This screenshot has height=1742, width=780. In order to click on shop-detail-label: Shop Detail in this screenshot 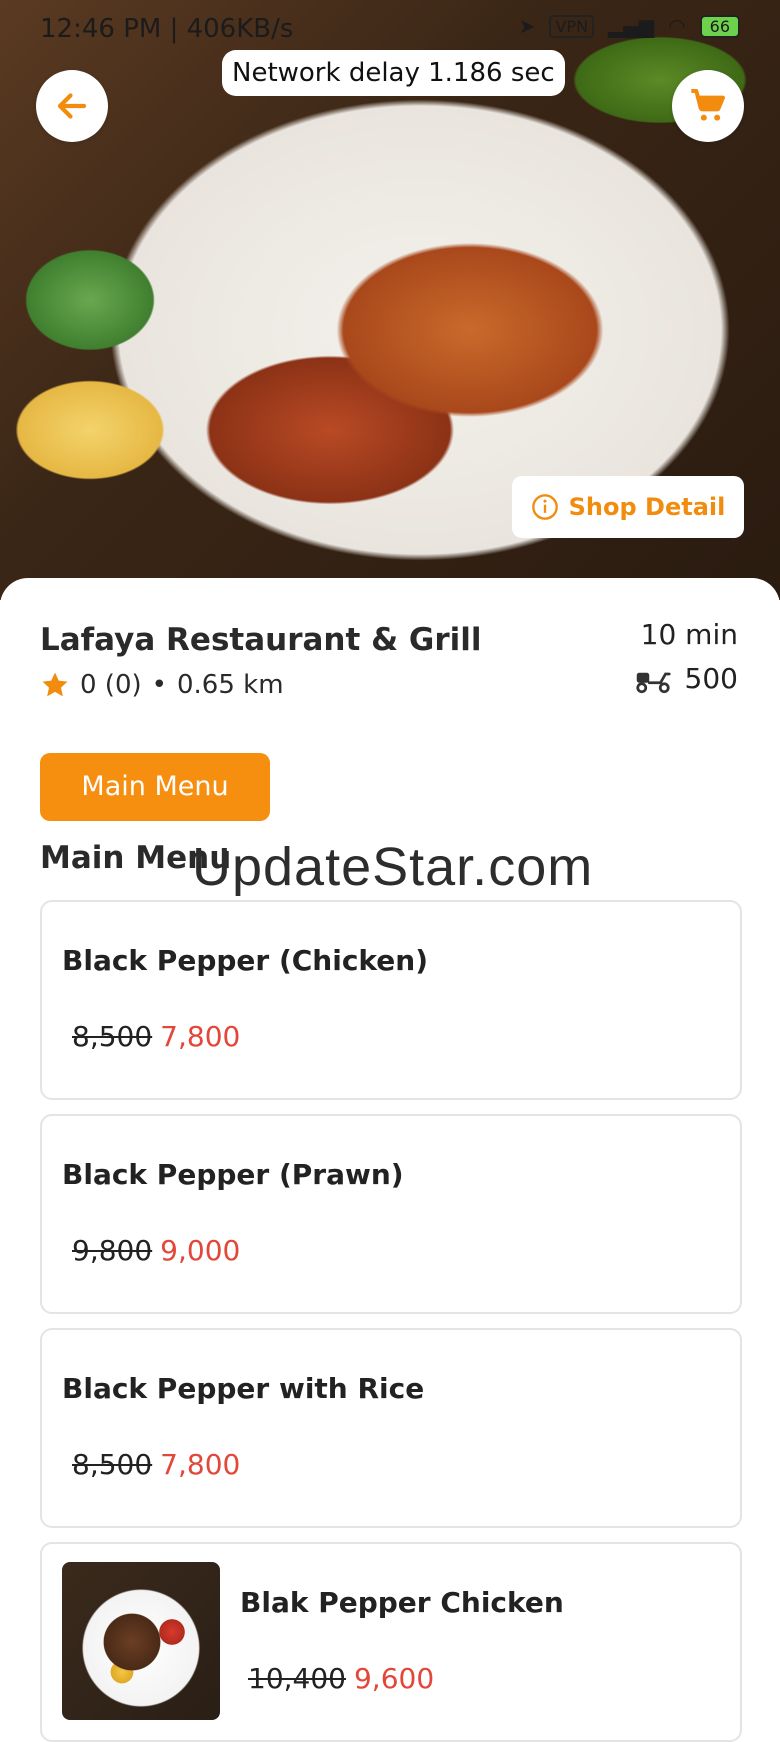, I will do `click(647, 507)`.